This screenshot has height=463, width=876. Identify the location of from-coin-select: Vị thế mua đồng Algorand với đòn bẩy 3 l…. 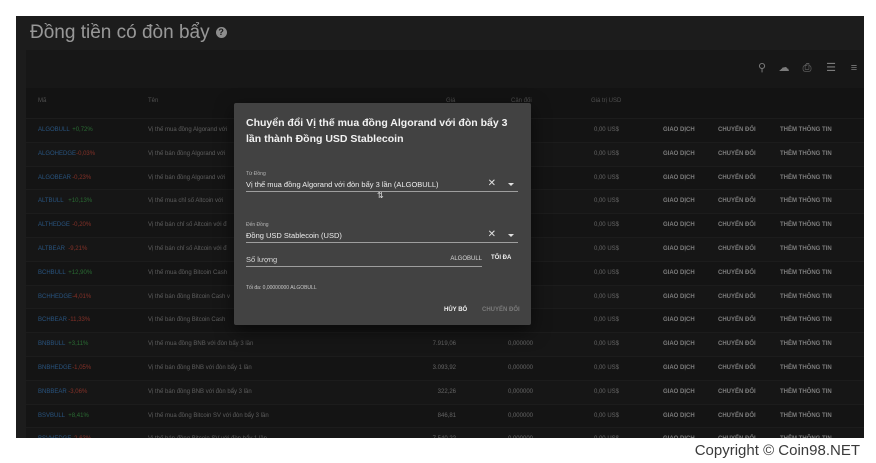
(382, 185).